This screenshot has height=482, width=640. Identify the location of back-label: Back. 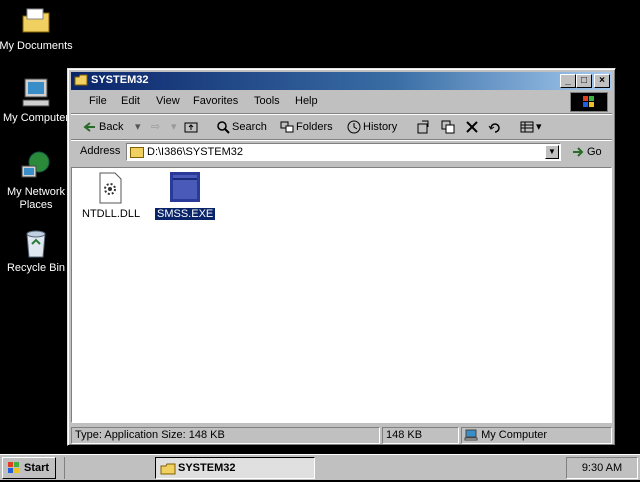
(111, 127).